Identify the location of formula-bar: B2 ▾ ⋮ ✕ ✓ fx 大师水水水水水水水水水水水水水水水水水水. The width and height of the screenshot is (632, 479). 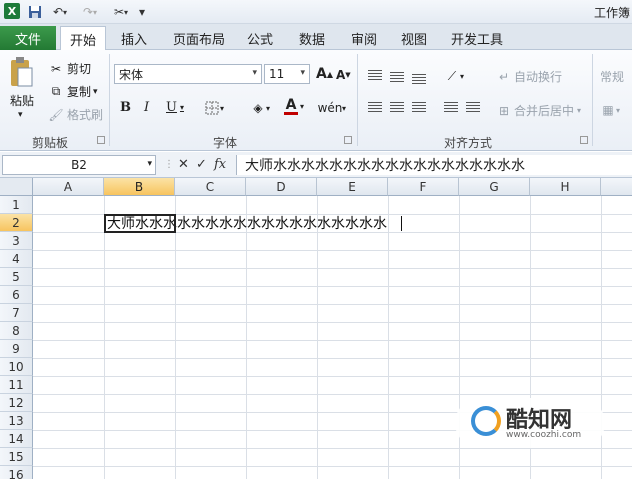
(316, 165).